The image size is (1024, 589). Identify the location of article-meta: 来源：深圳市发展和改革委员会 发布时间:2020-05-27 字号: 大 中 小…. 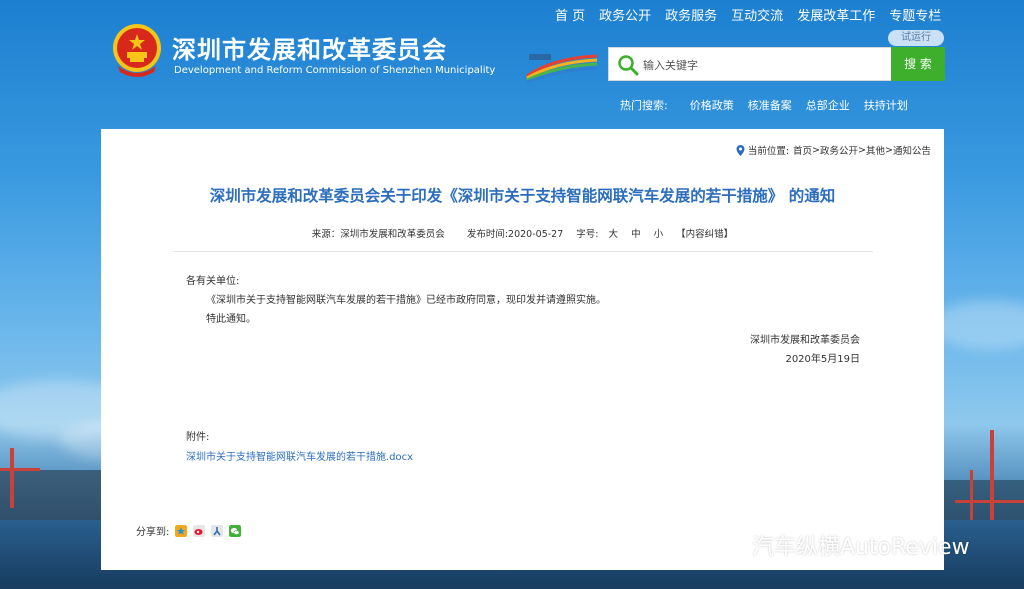
(522, 233).